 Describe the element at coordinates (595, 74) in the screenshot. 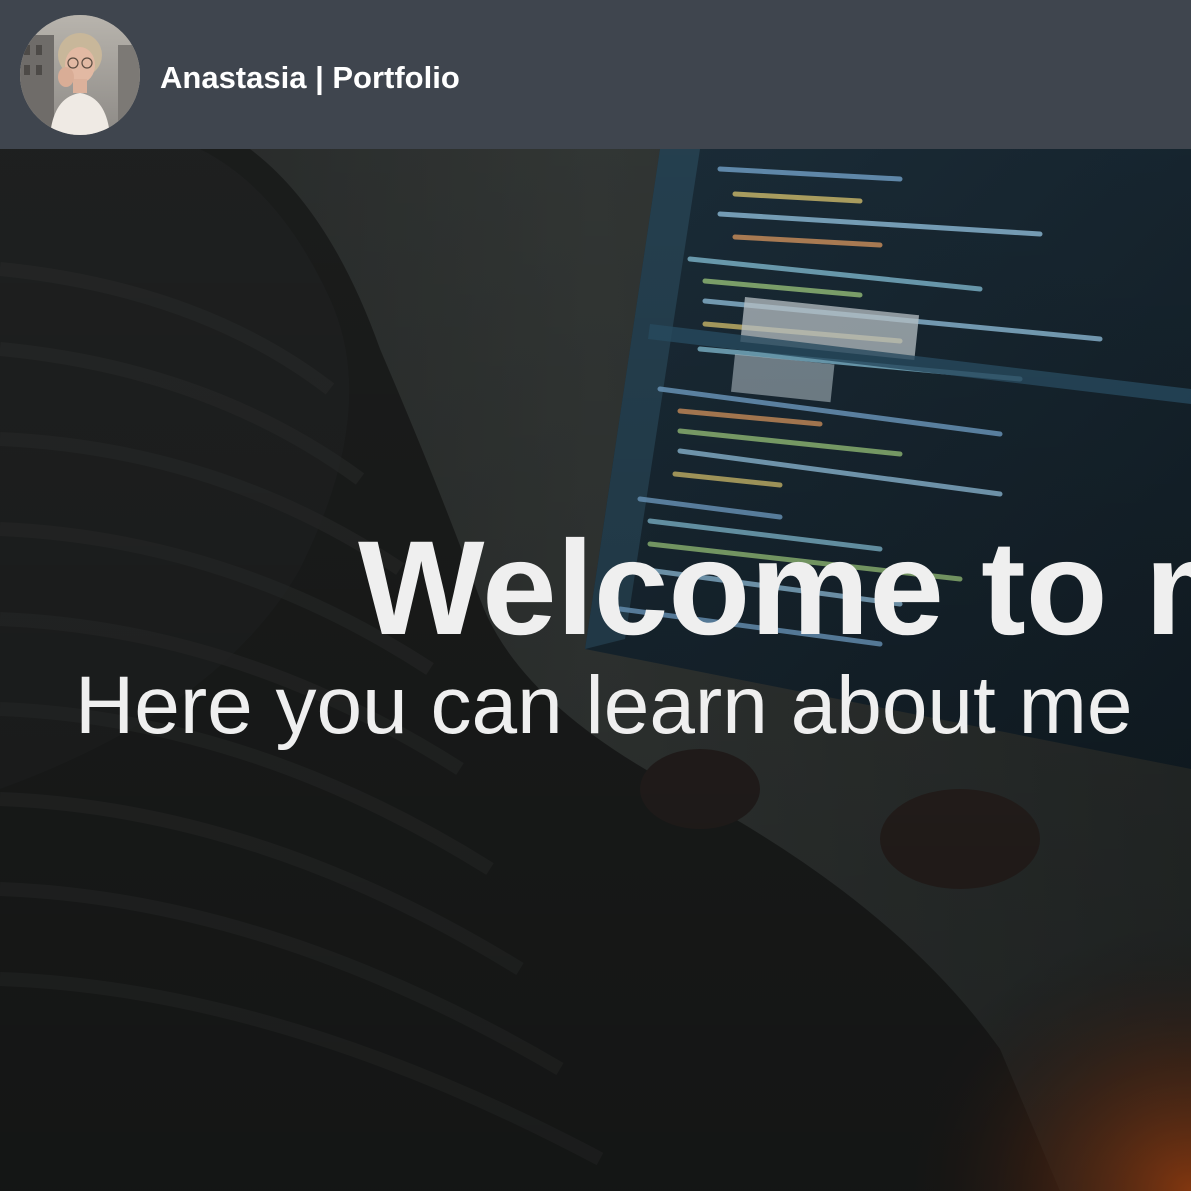

I see `navbar: Anastasia | Portfolio` at that location.